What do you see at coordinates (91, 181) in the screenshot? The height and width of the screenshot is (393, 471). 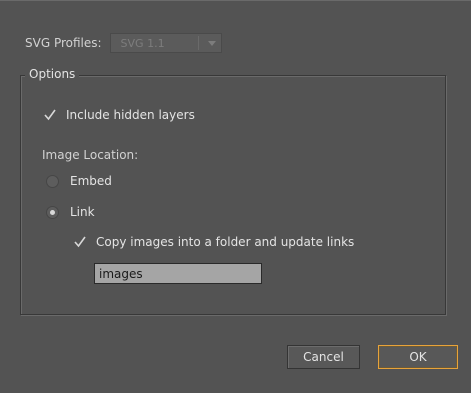 I see `embed-label: Embed` at bounding box center [91, 181].